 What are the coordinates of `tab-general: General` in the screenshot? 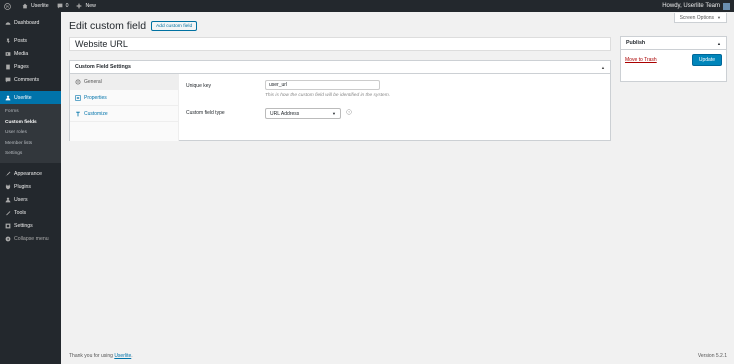 It's located at (124, 82).